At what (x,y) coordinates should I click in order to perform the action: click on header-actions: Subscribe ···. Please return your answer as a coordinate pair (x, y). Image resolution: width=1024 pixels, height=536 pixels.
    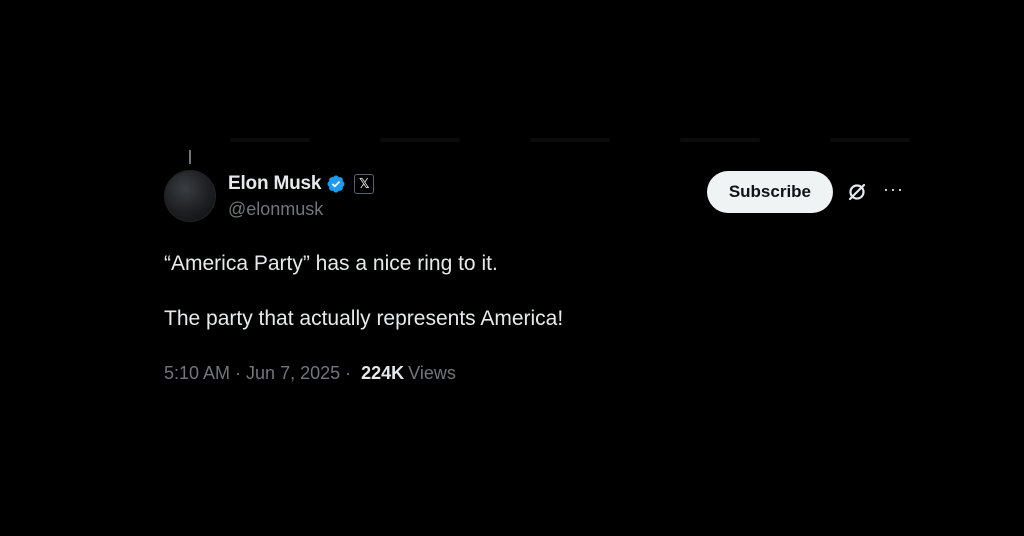
    Looking at the image, I should click on (805, 192).